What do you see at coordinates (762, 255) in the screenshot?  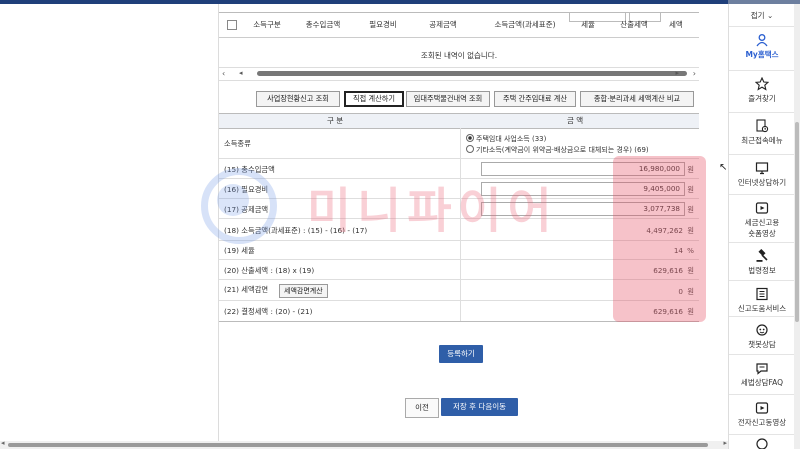 I see `gavel-icon` at bounding box center [762, 255].